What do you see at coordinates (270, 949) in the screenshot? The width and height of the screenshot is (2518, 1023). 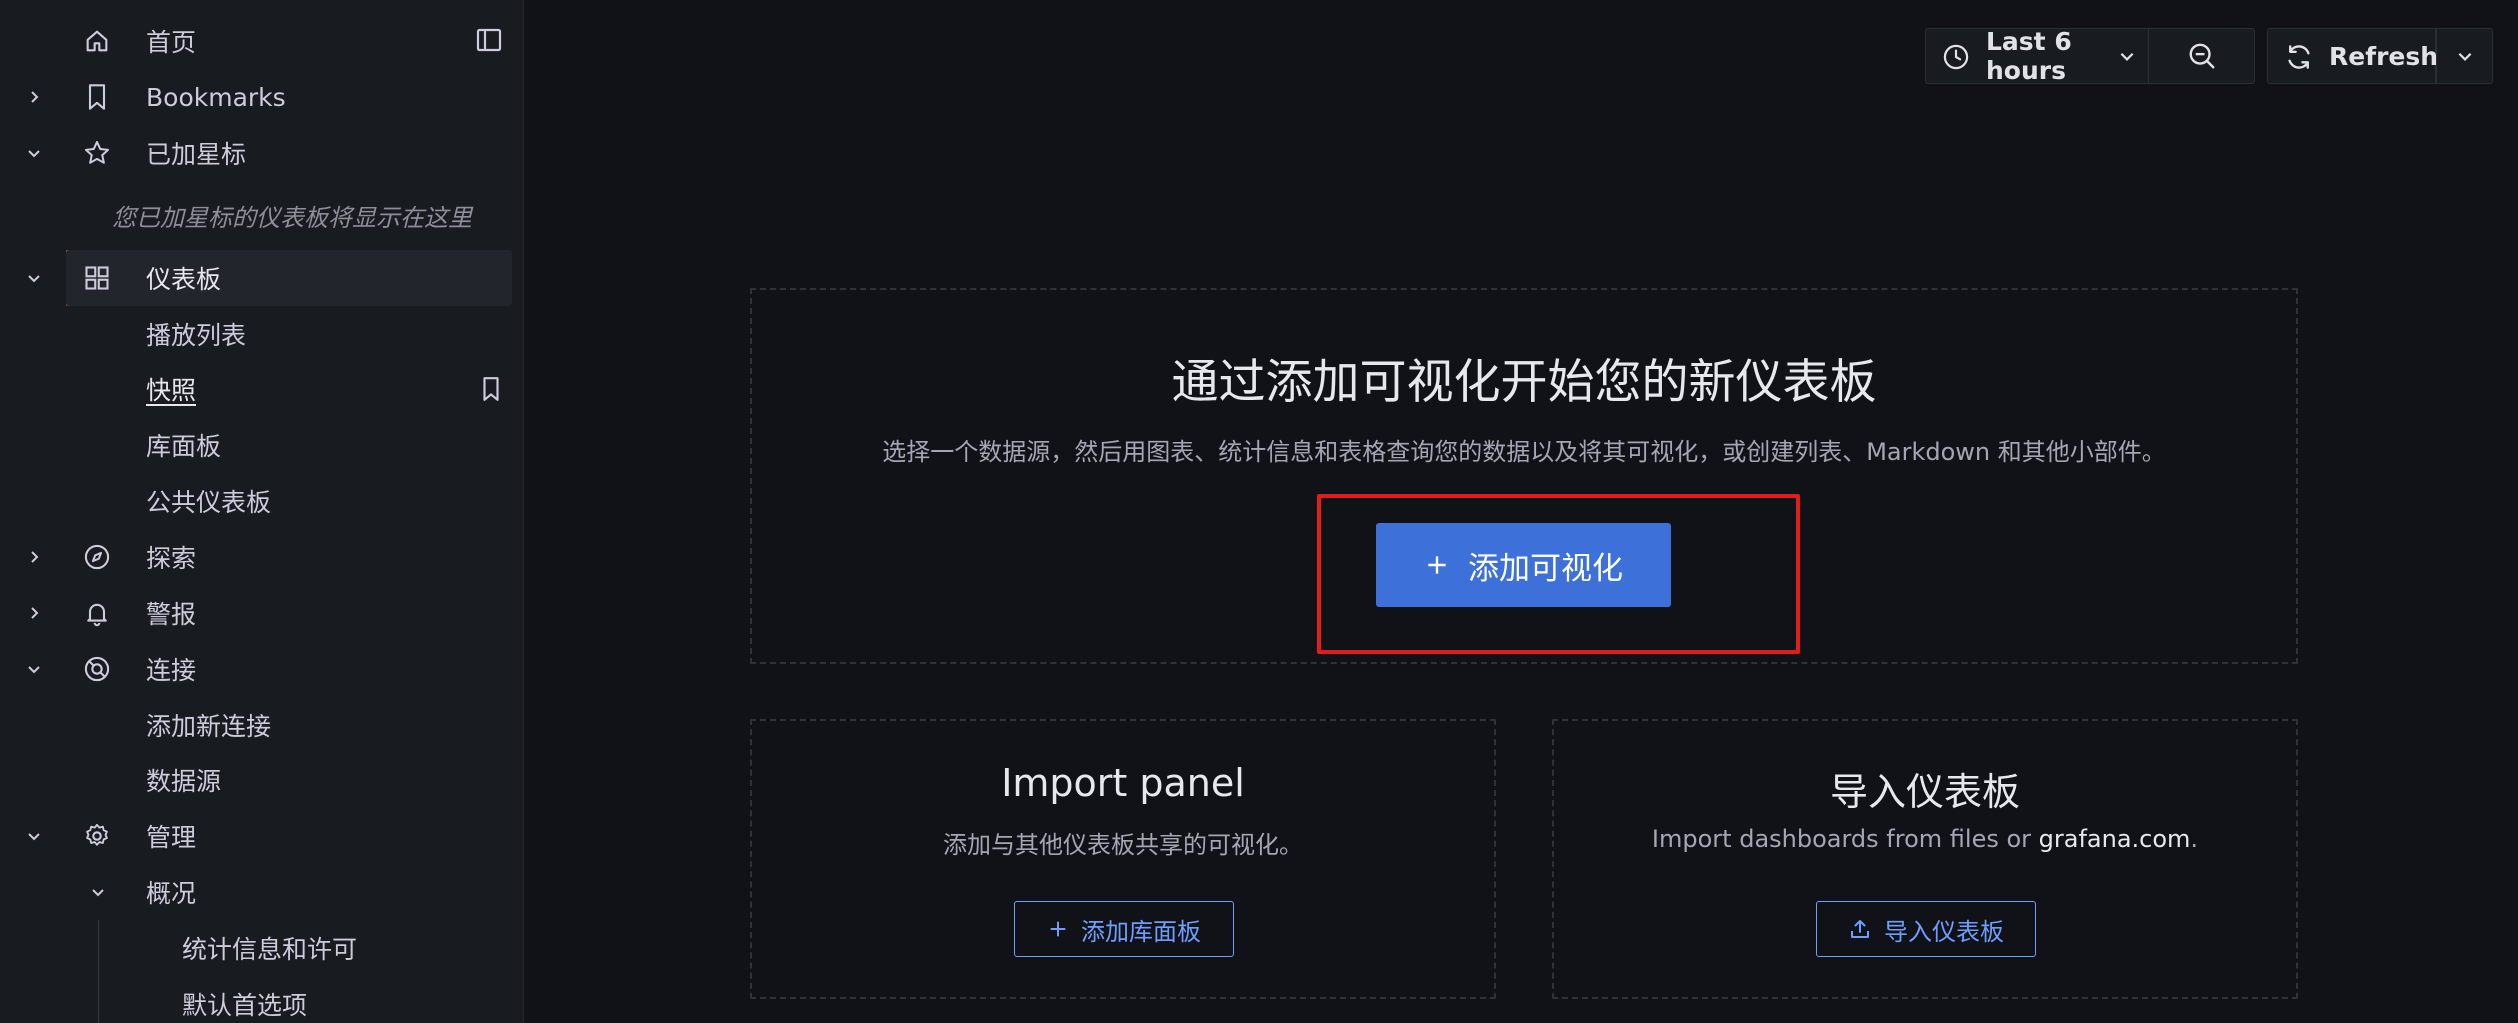 I see `nav-item-stats-license-label: 统计信息和许可` at bounding box center [270, 949].